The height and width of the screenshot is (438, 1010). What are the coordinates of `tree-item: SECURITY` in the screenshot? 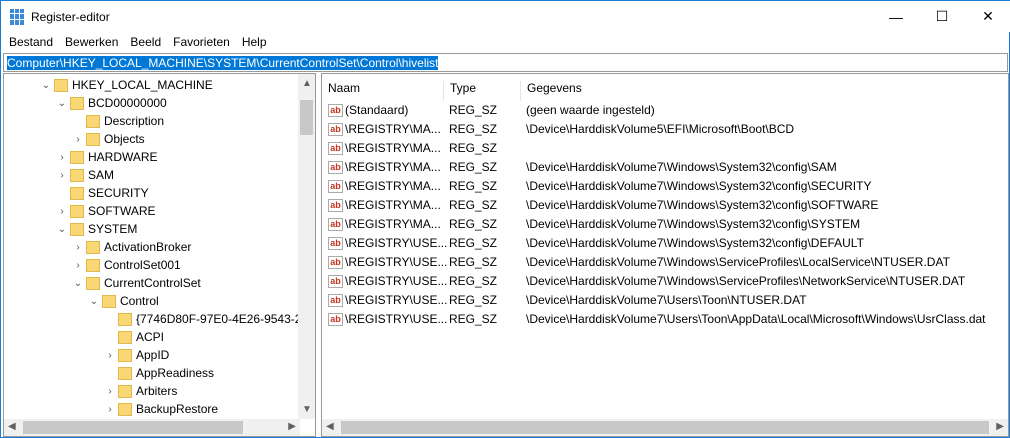 It's located at (102, 193).